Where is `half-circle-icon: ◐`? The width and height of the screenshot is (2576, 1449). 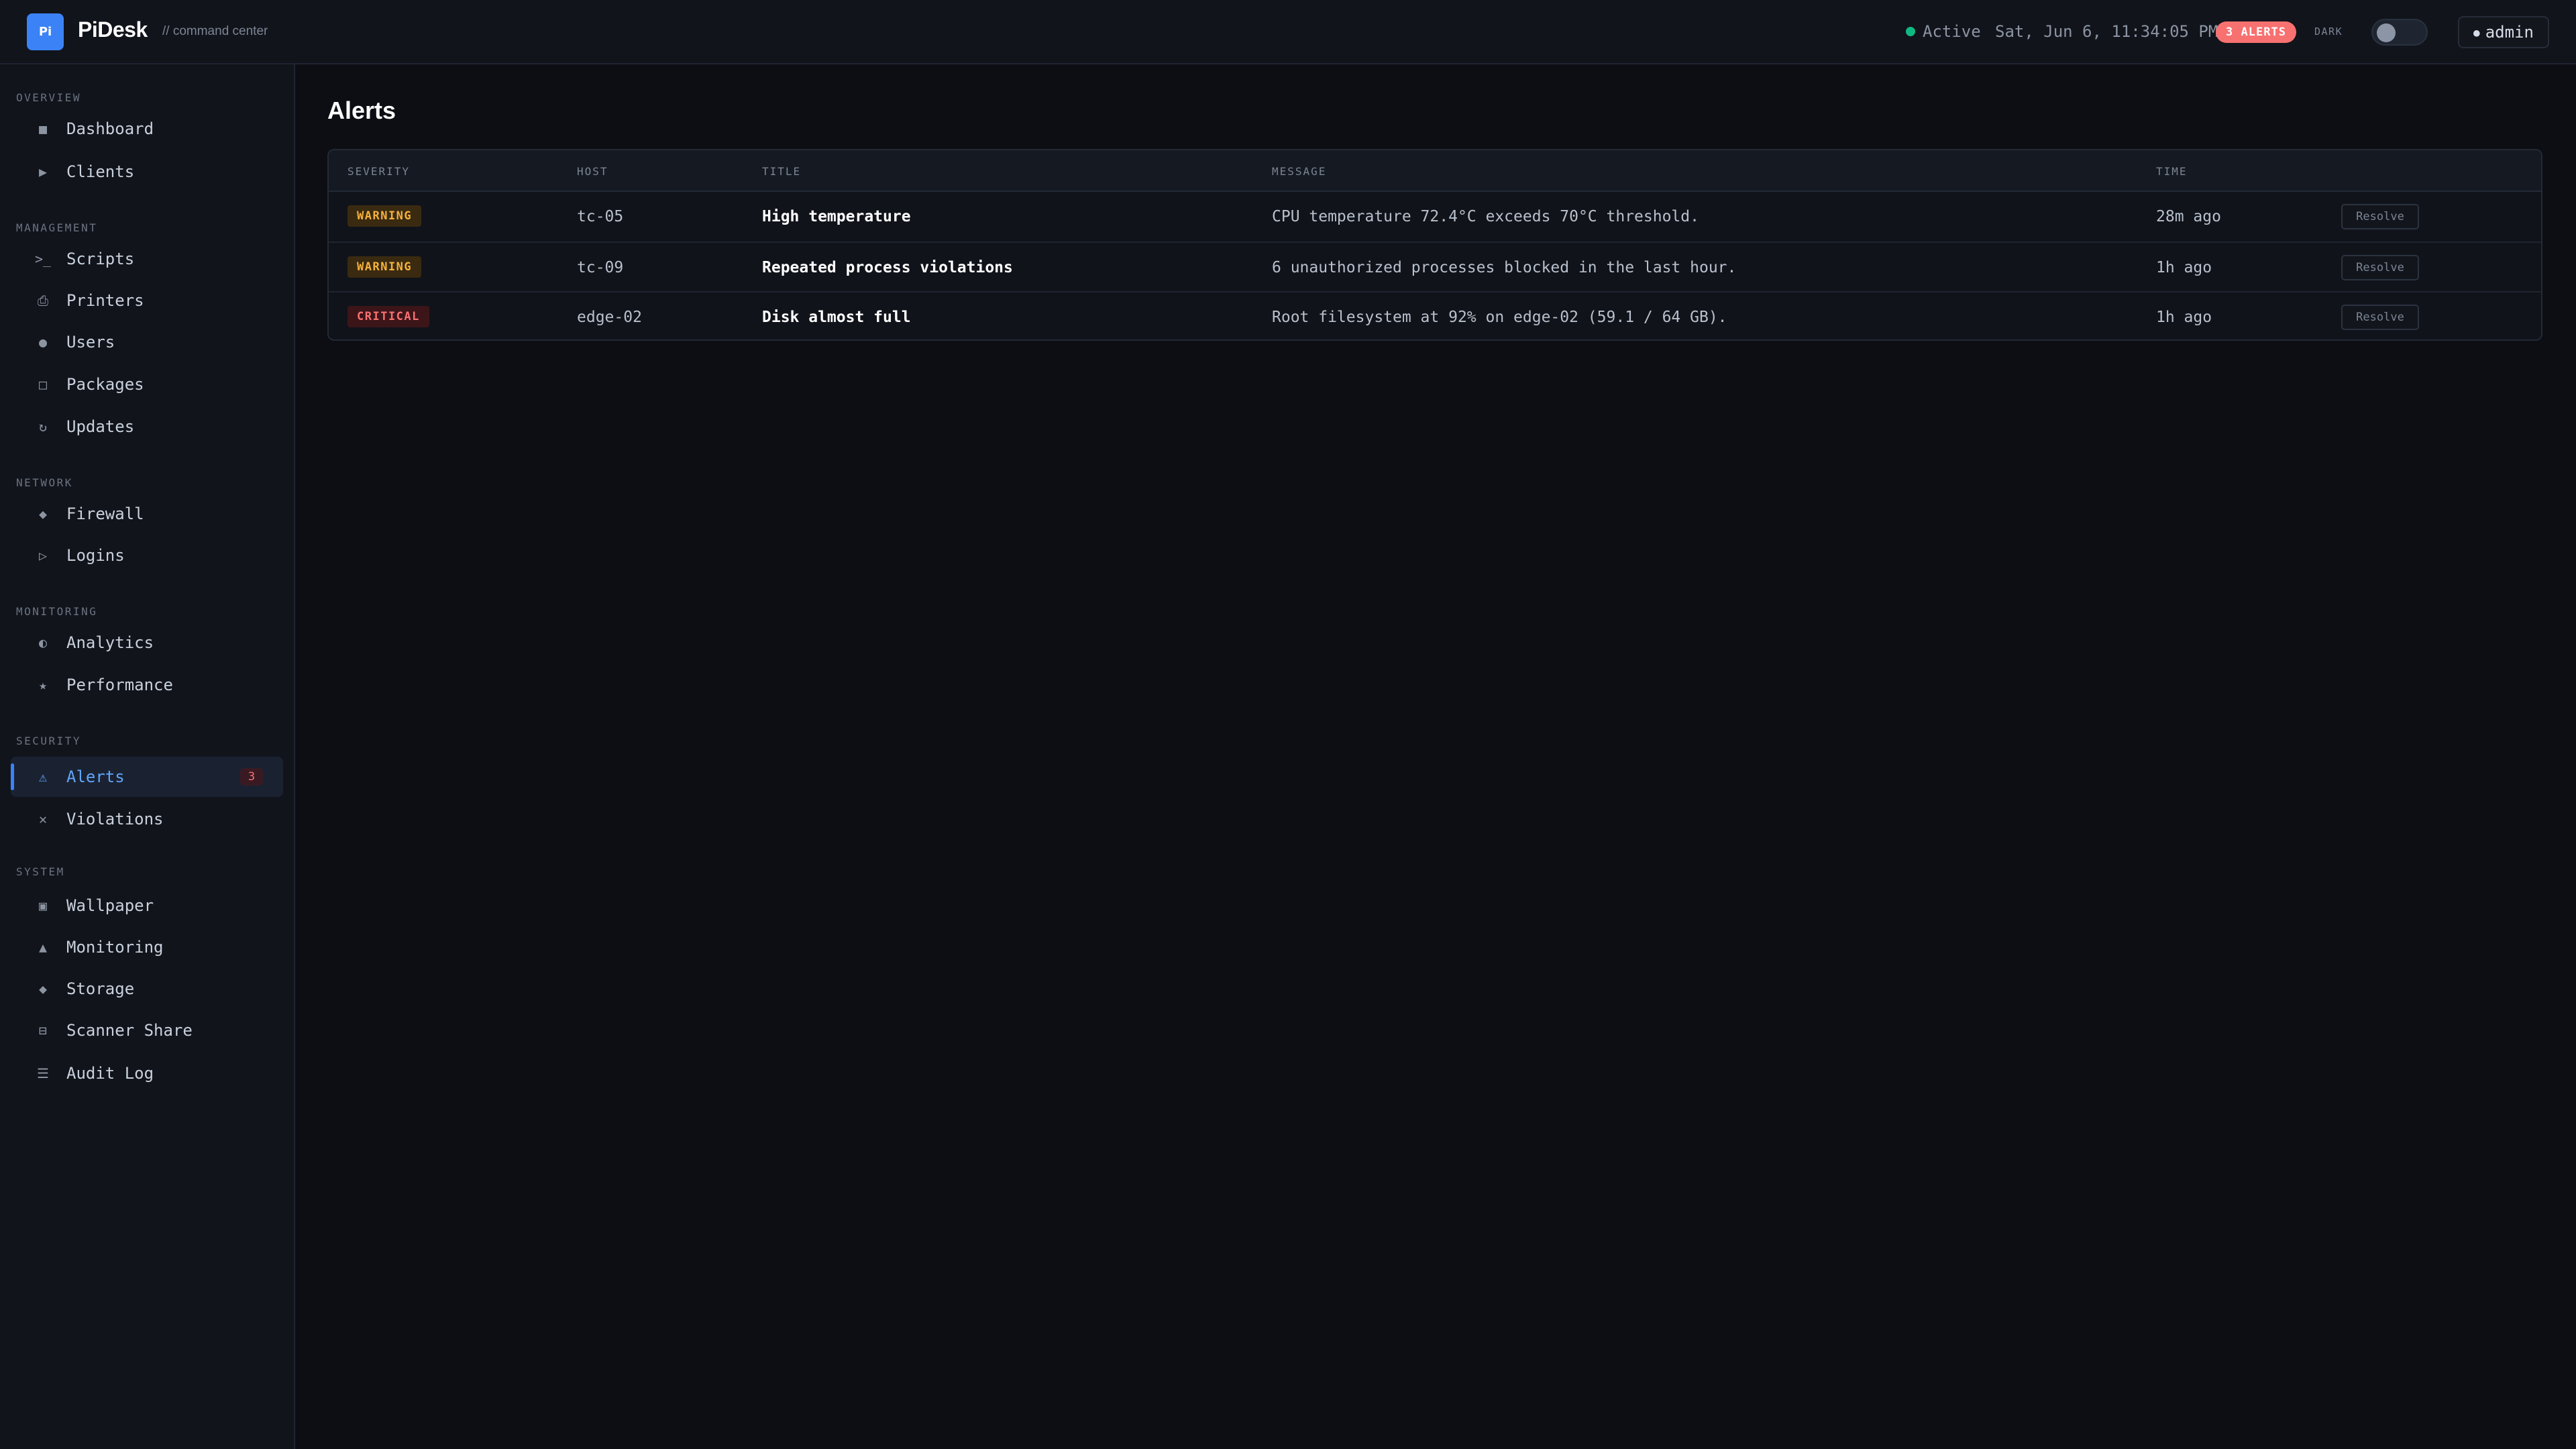 half-circle-icon: ◐ is located at coordinates (43, 643).